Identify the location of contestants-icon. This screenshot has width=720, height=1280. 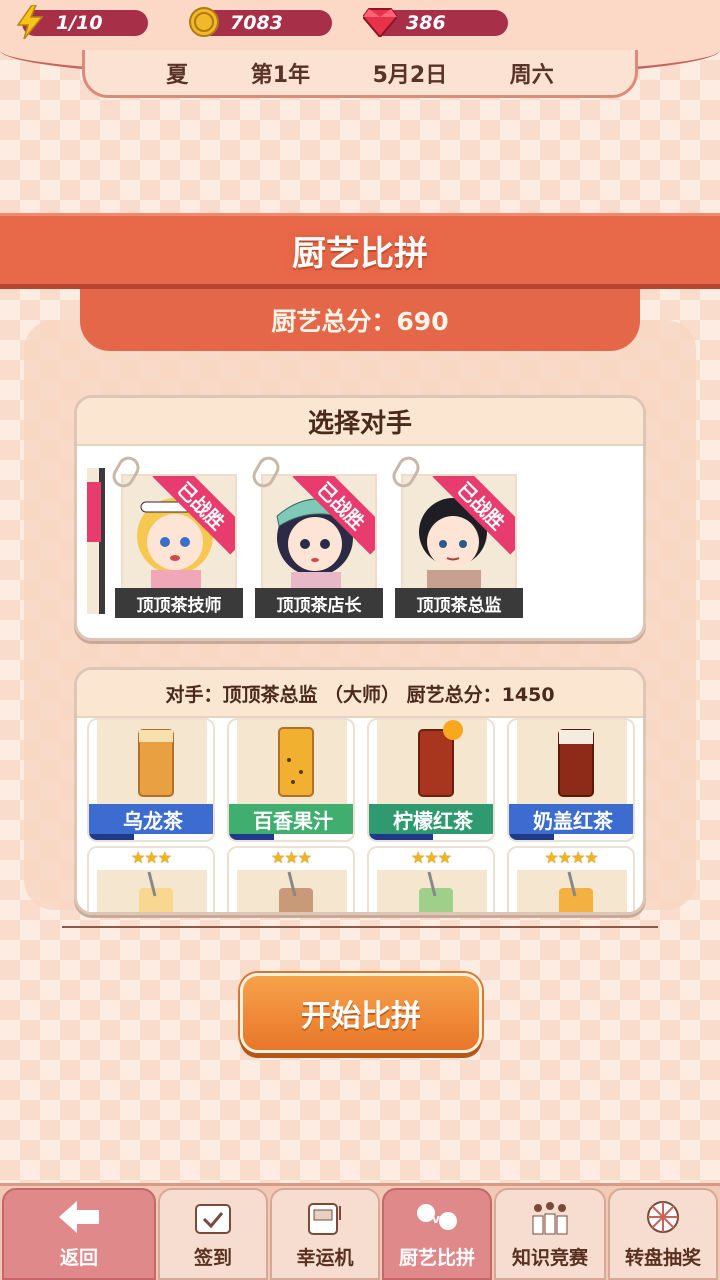
(550, 1217).